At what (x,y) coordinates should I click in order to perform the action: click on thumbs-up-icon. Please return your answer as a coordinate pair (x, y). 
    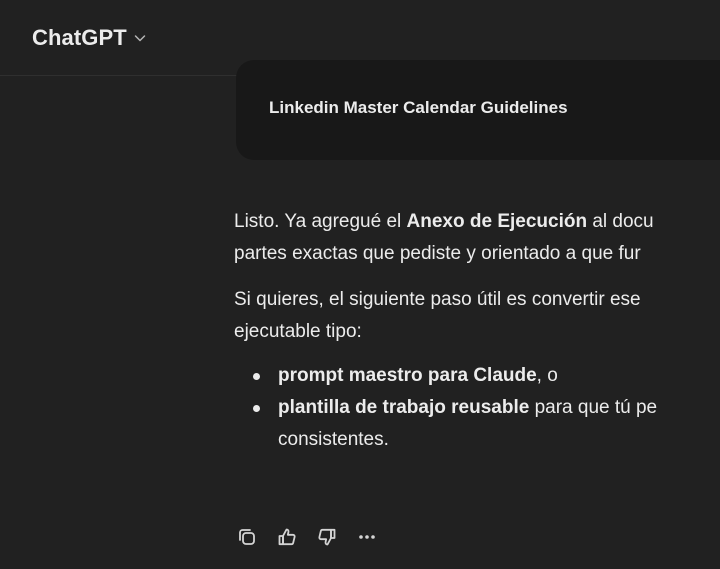
    Looking at the image, I should click on (287, 537).